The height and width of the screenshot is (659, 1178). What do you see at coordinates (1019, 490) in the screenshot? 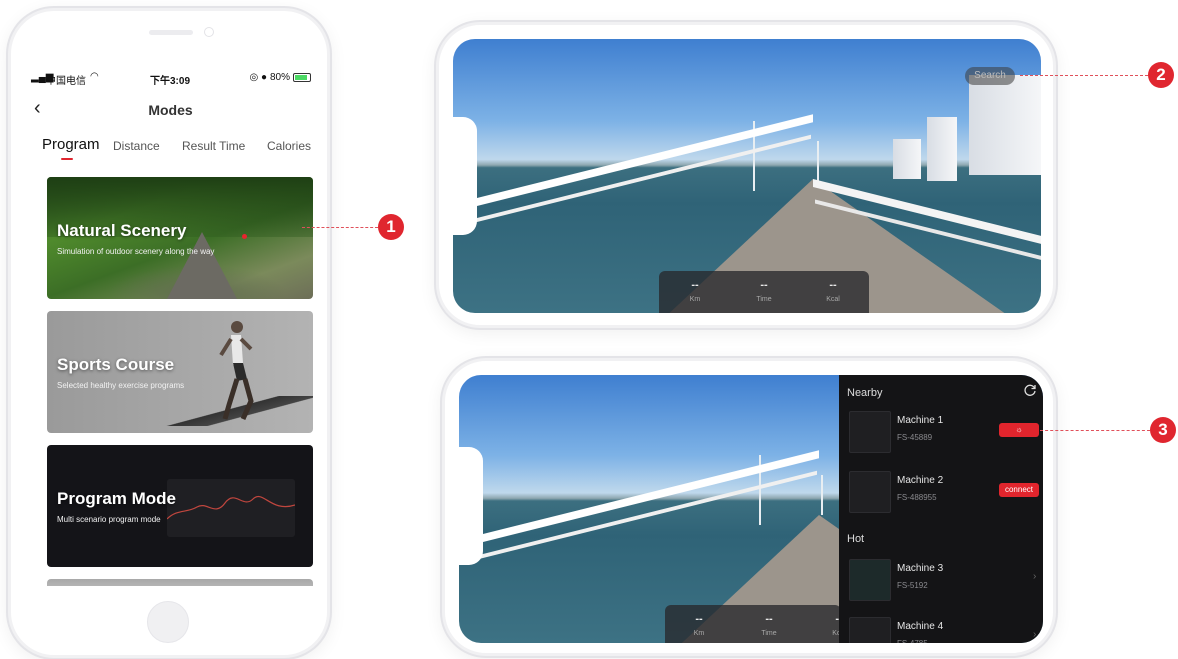
I see `connect-button: connect` at bounding box center [1019, 490].